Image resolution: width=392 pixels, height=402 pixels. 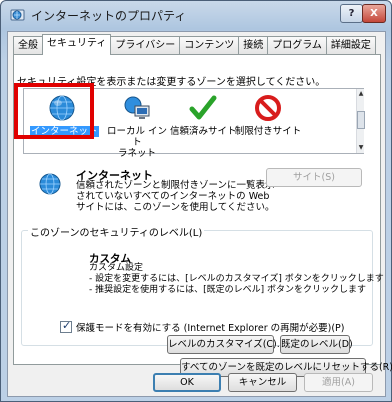 I want to click on apply-button: 適用(A), so click(x=338, y=382).